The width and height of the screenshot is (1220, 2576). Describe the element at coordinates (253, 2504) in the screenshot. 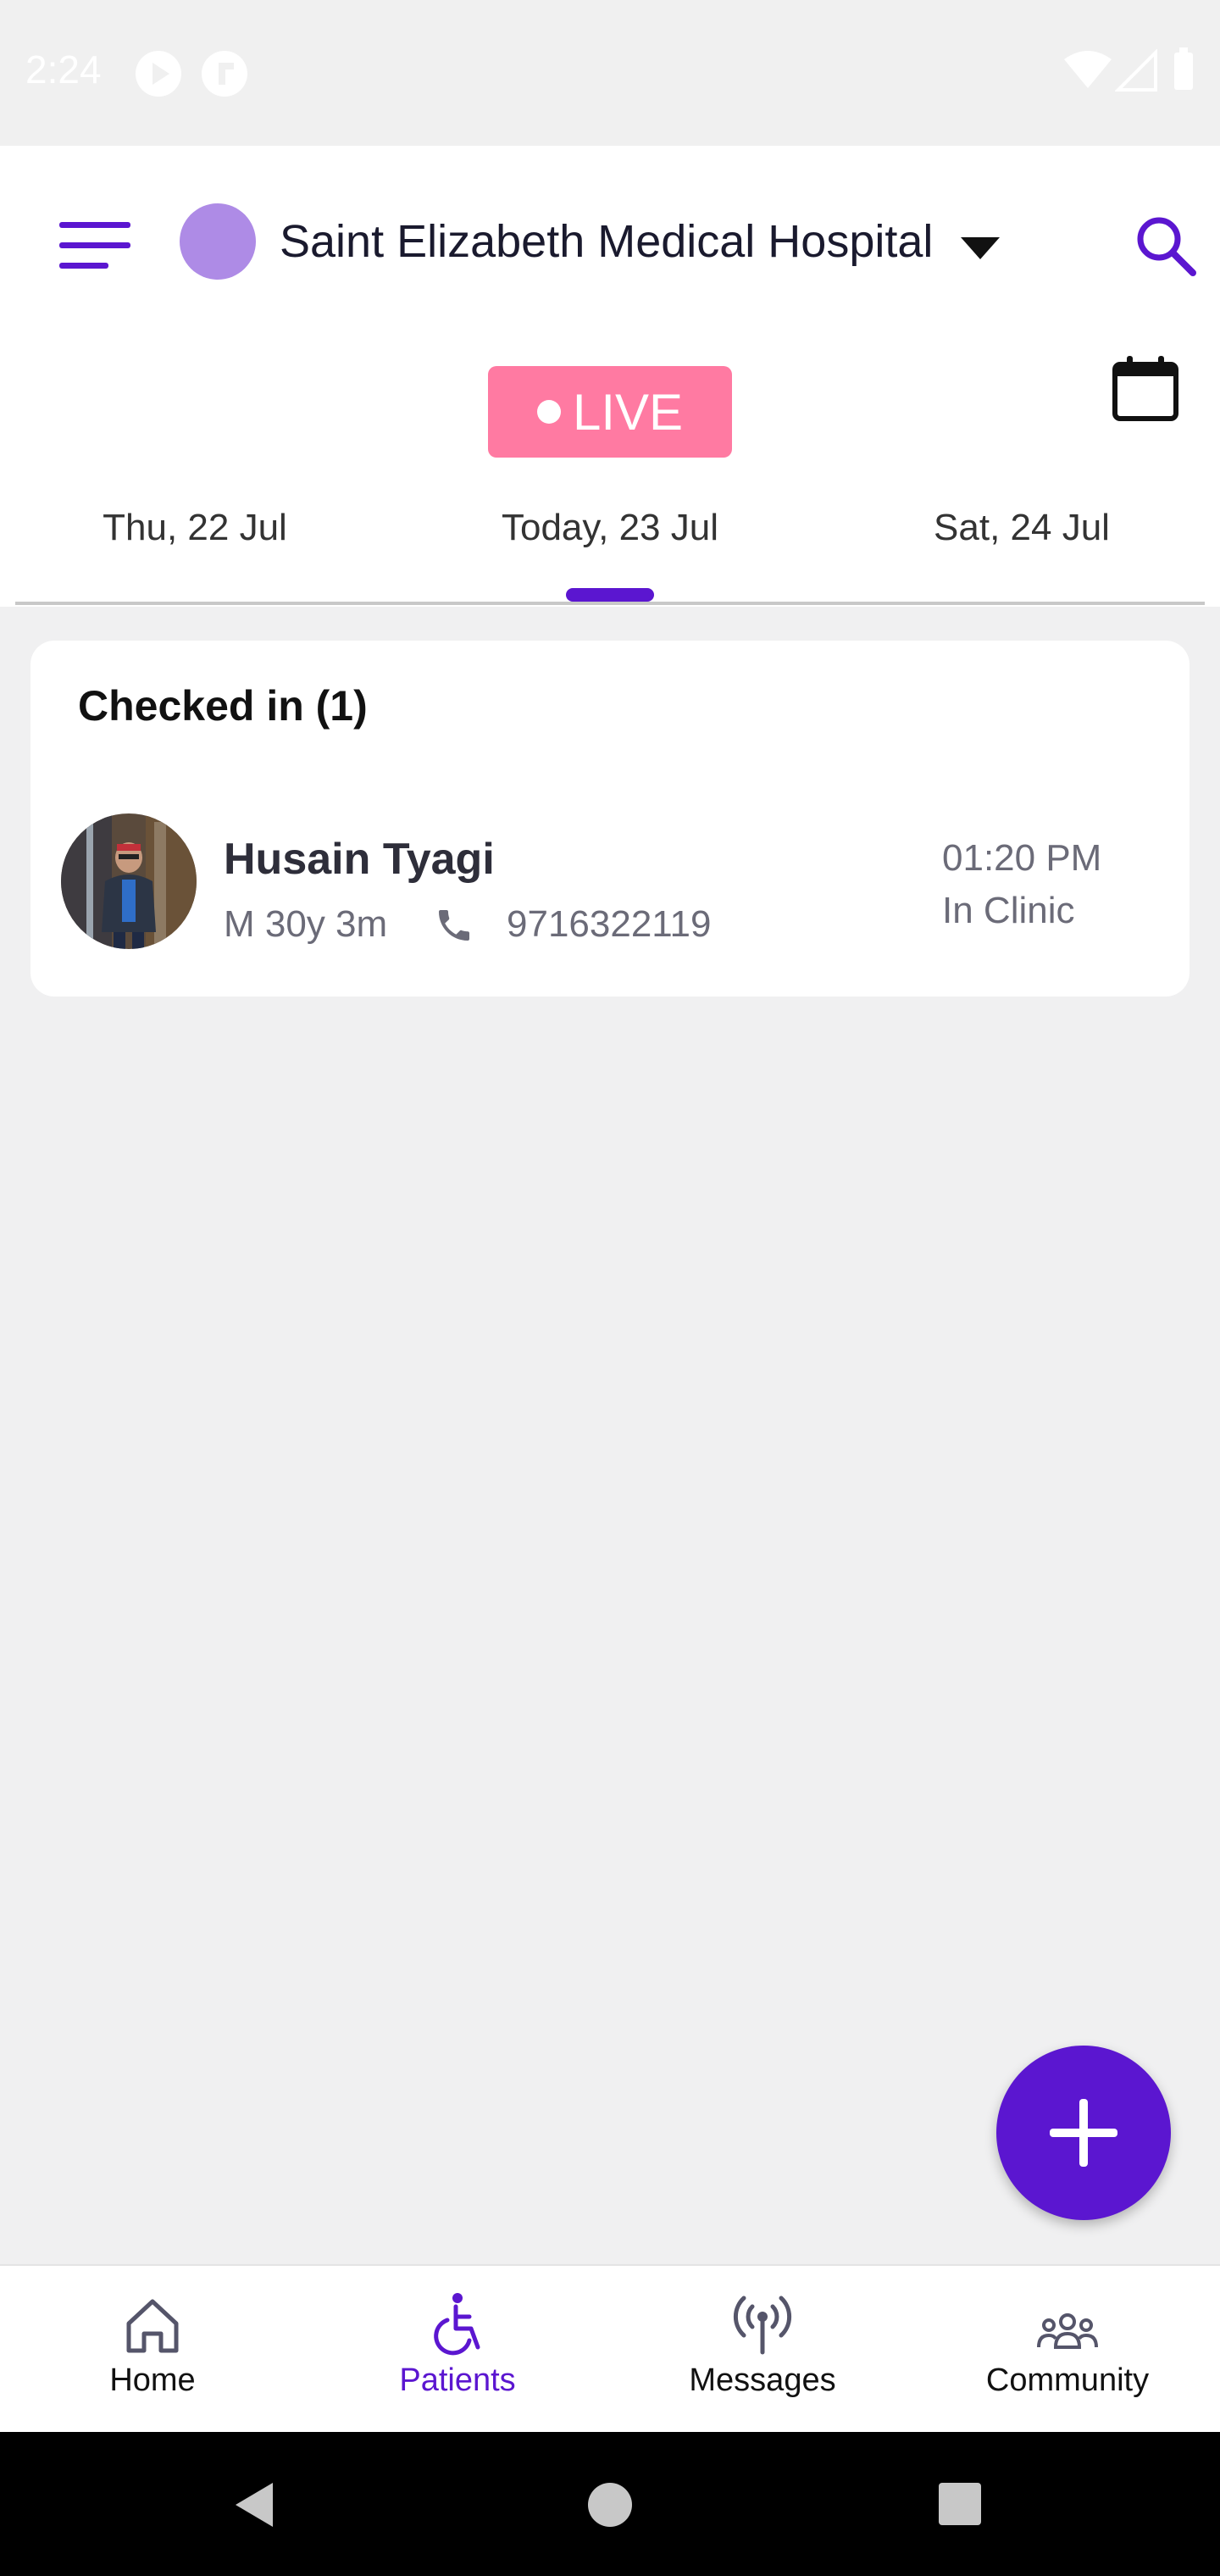

I see `back-icon` at that location.